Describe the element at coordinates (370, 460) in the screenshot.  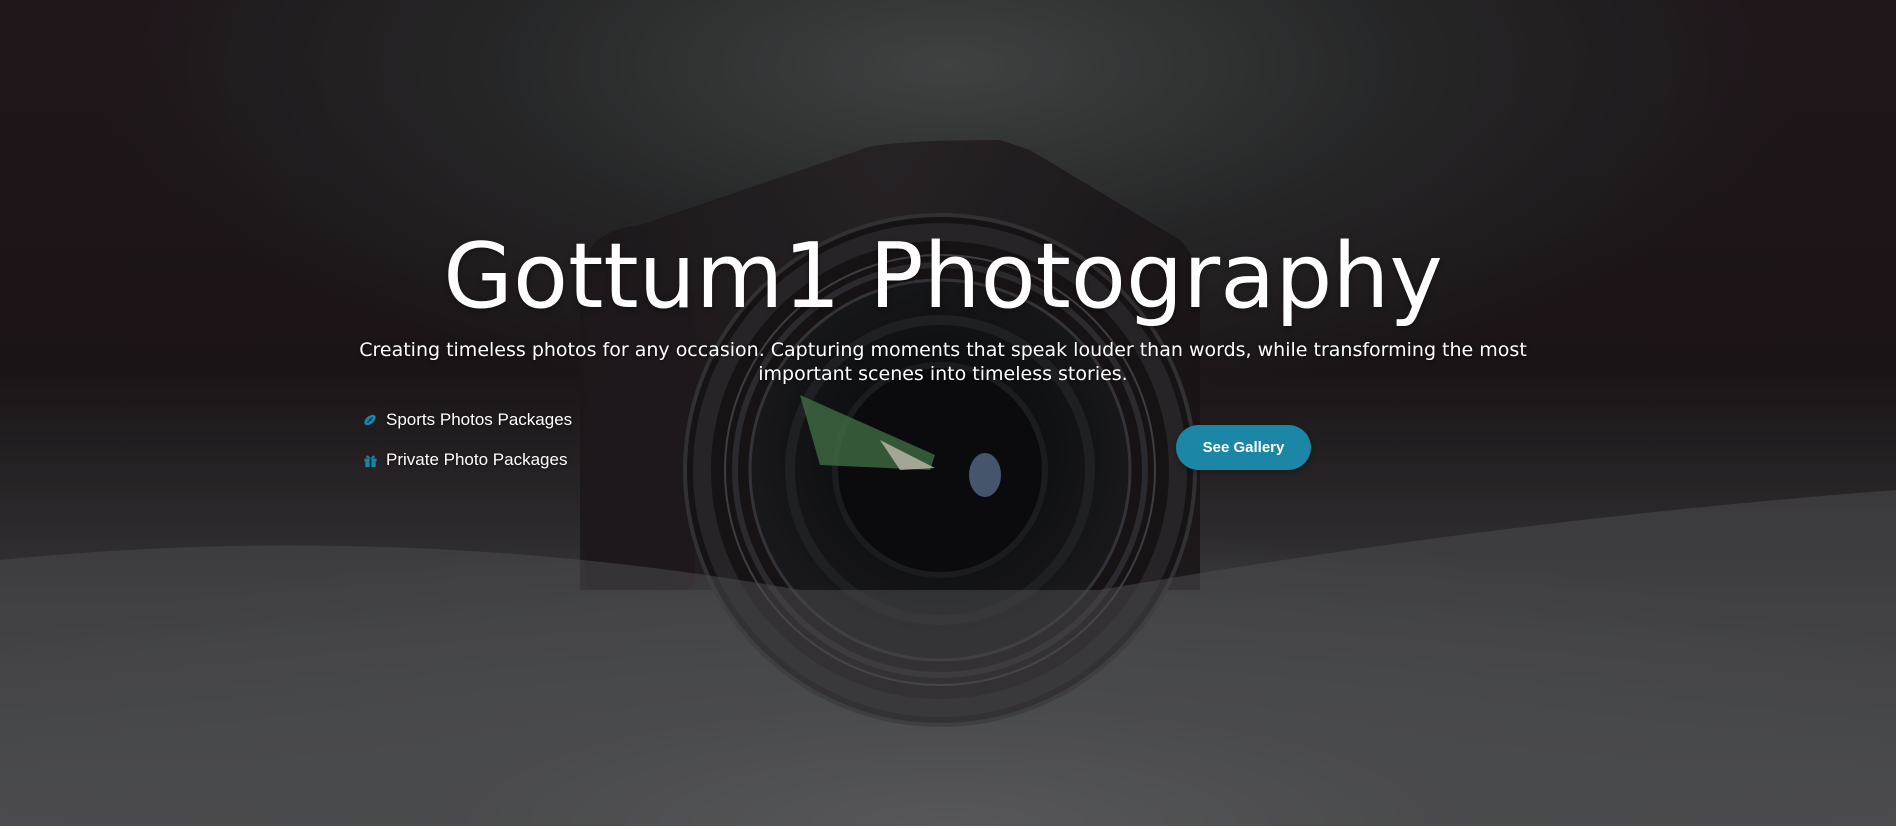
I see `gift-icon` at that location.